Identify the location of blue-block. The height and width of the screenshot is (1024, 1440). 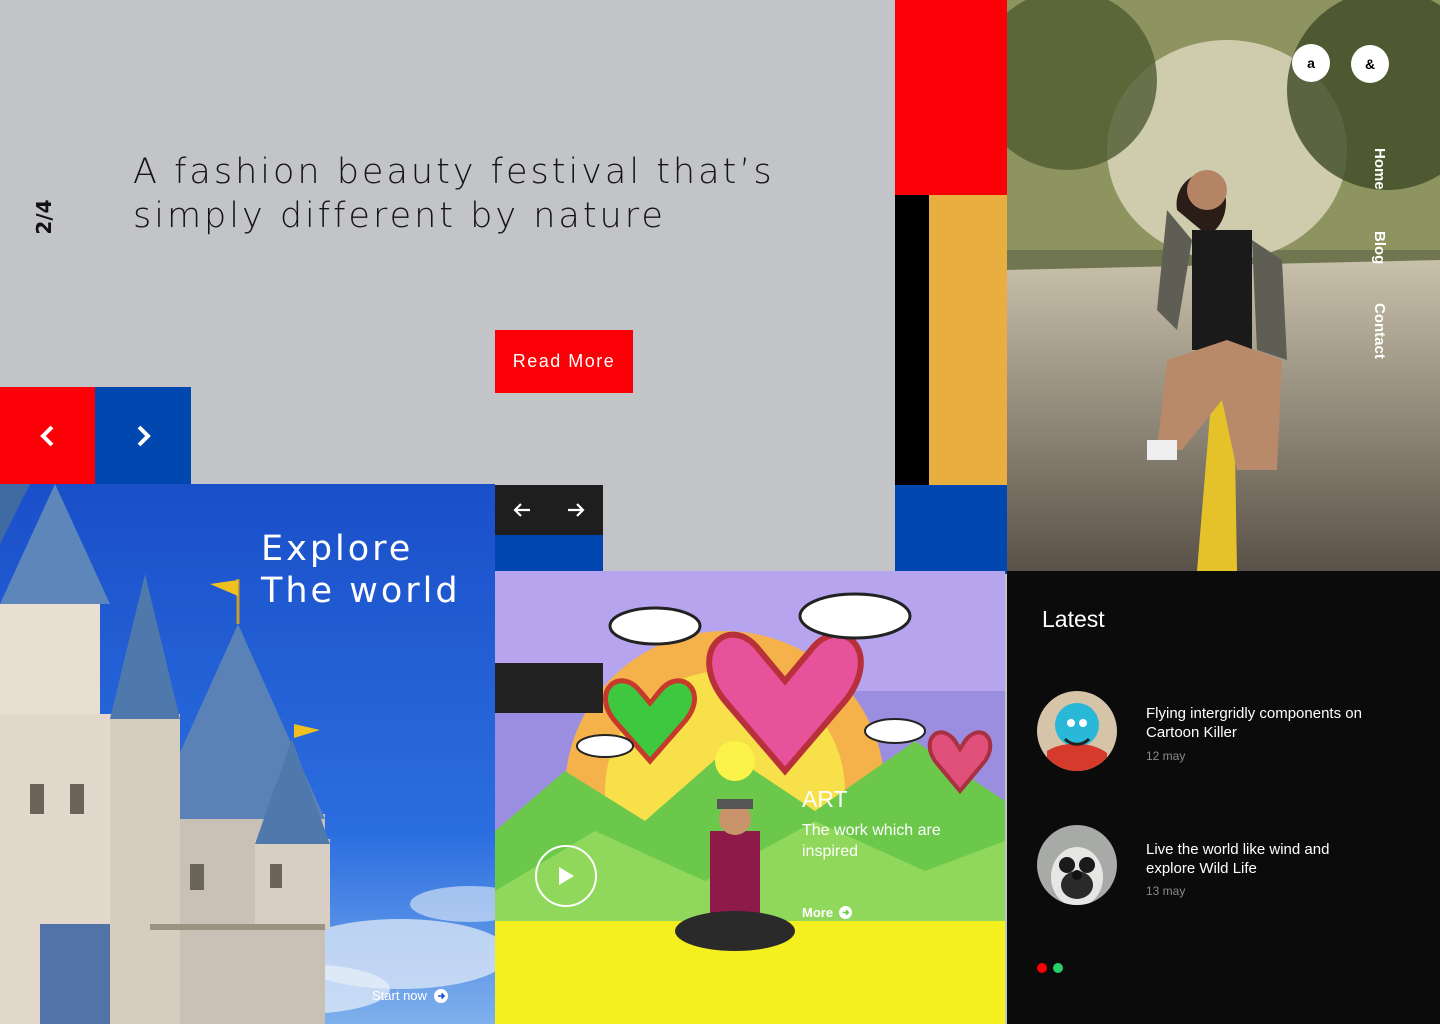
(951, 529).